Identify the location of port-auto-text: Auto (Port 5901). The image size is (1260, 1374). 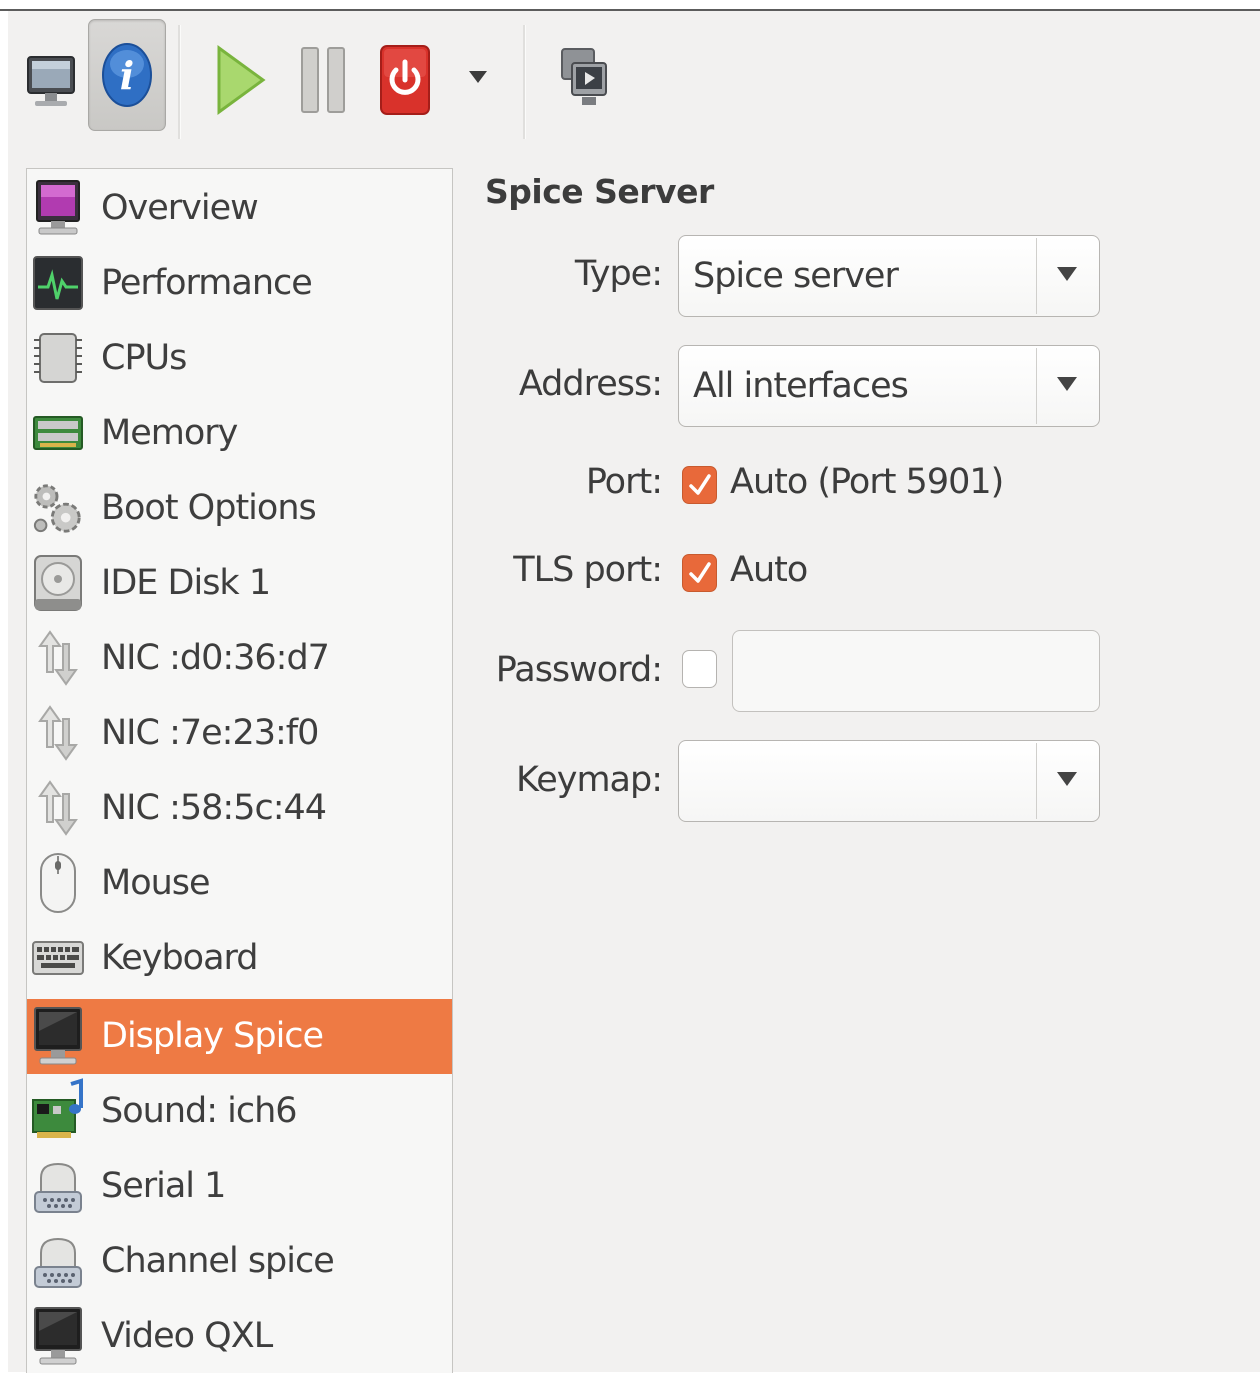
(867, 482).